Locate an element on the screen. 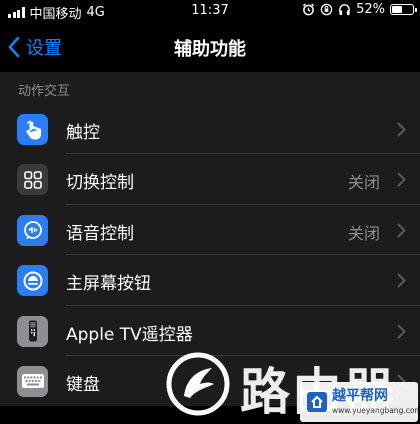 Image resolution: width=420 pixels, height=424 pixels. row-label-touch: 触控 is located at coordinates (83, 133).